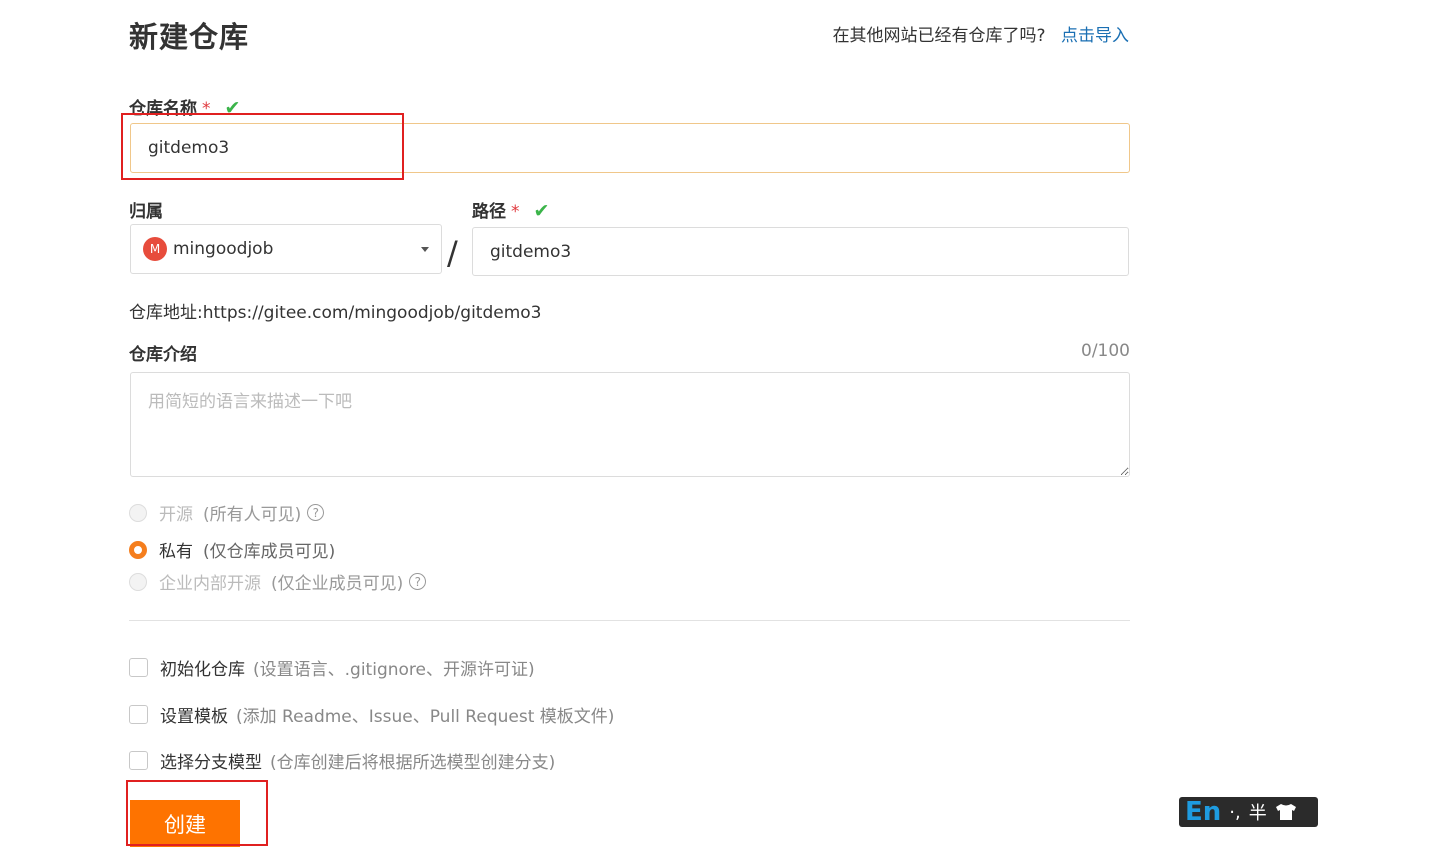  Describe the element at coordinates (1285, 812) in the screenshot. I see `skin-icon` at that location.